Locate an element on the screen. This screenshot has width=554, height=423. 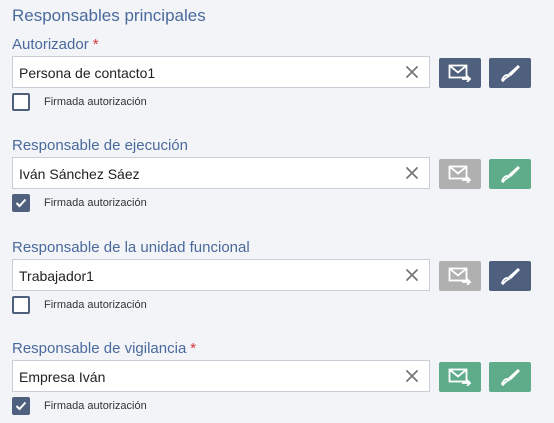
field-label: Responsable de la unidad funcional is located at coordinates (131, 247).